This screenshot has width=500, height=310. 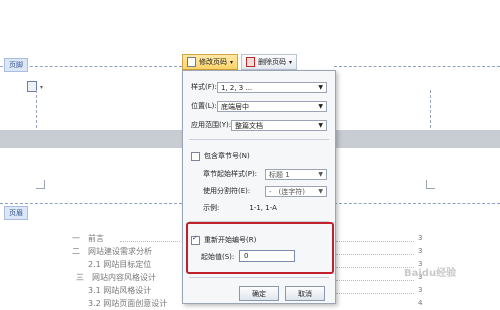 What do you see at coordinates (259, 293) in the screenshot?
I see `ok-button: 确定` at bounding box center [259, 293].